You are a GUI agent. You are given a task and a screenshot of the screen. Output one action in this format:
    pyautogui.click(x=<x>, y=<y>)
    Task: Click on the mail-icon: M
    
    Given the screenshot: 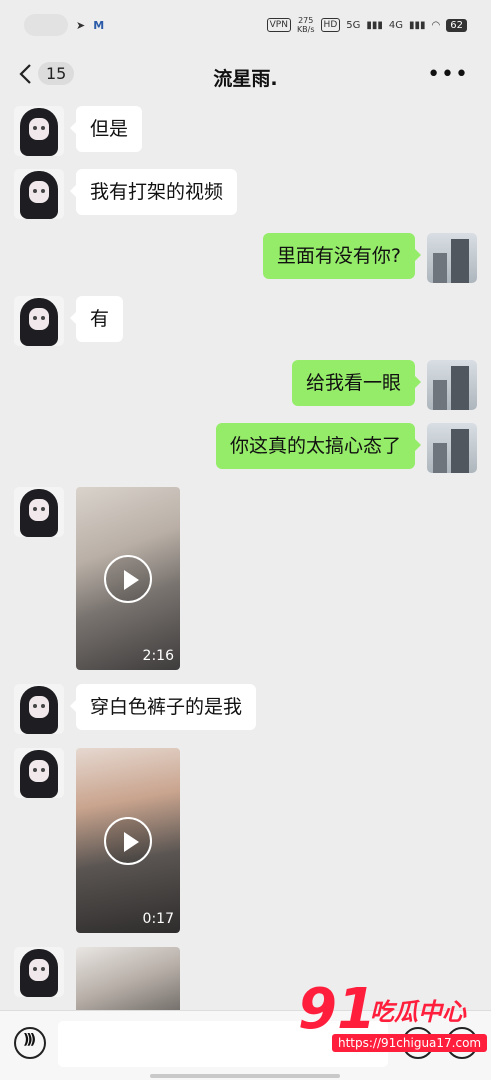 What is the action you would take?
    pyautogui.click(x=99, y=25)
    